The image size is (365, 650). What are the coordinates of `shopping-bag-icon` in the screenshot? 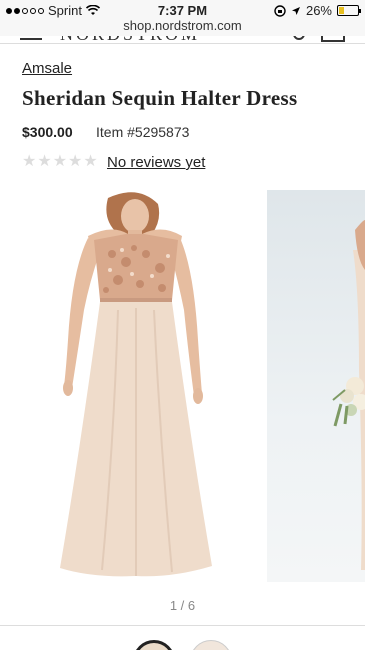 It's located at (333, 39).